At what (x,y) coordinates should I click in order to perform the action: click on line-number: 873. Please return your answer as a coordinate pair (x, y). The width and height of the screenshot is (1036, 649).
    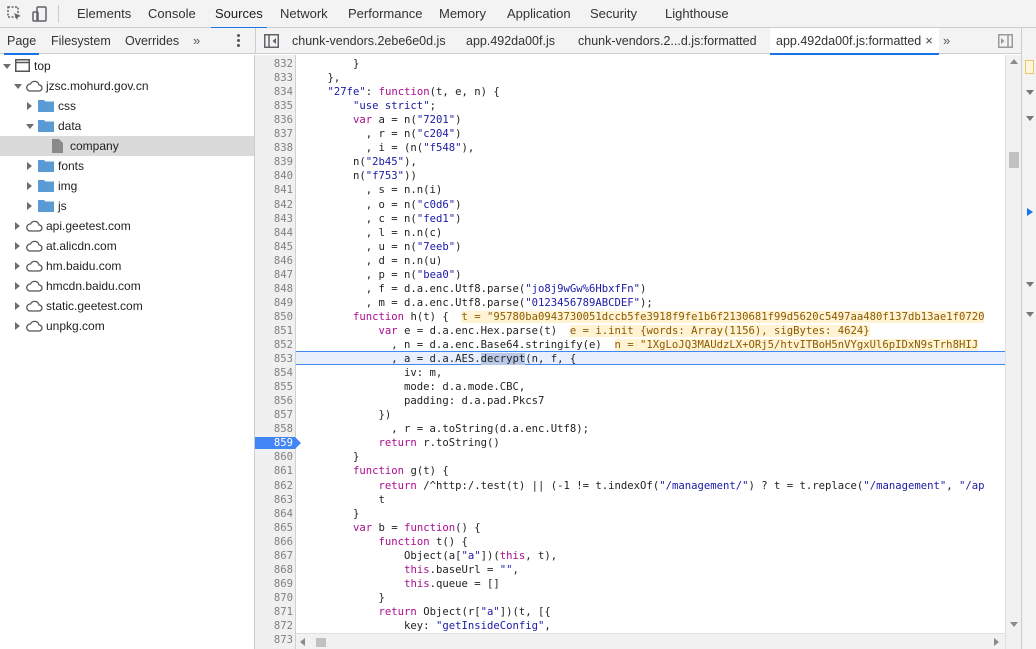
    Looking at the image, I should click on (274, 640).